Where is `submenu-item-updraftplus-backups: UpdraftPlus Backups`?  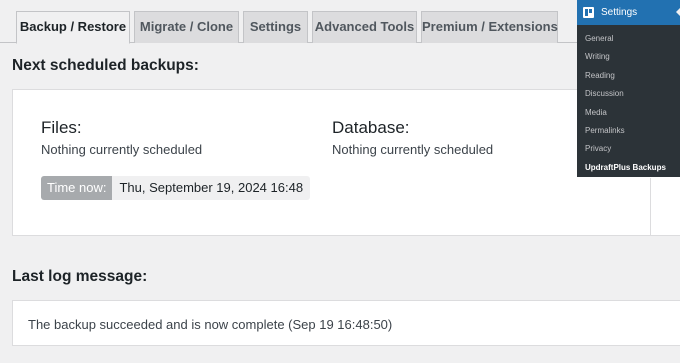 submenu-item-updraftplus-backups: UpdraftPlus Backups is located at coordinates (628, 168).